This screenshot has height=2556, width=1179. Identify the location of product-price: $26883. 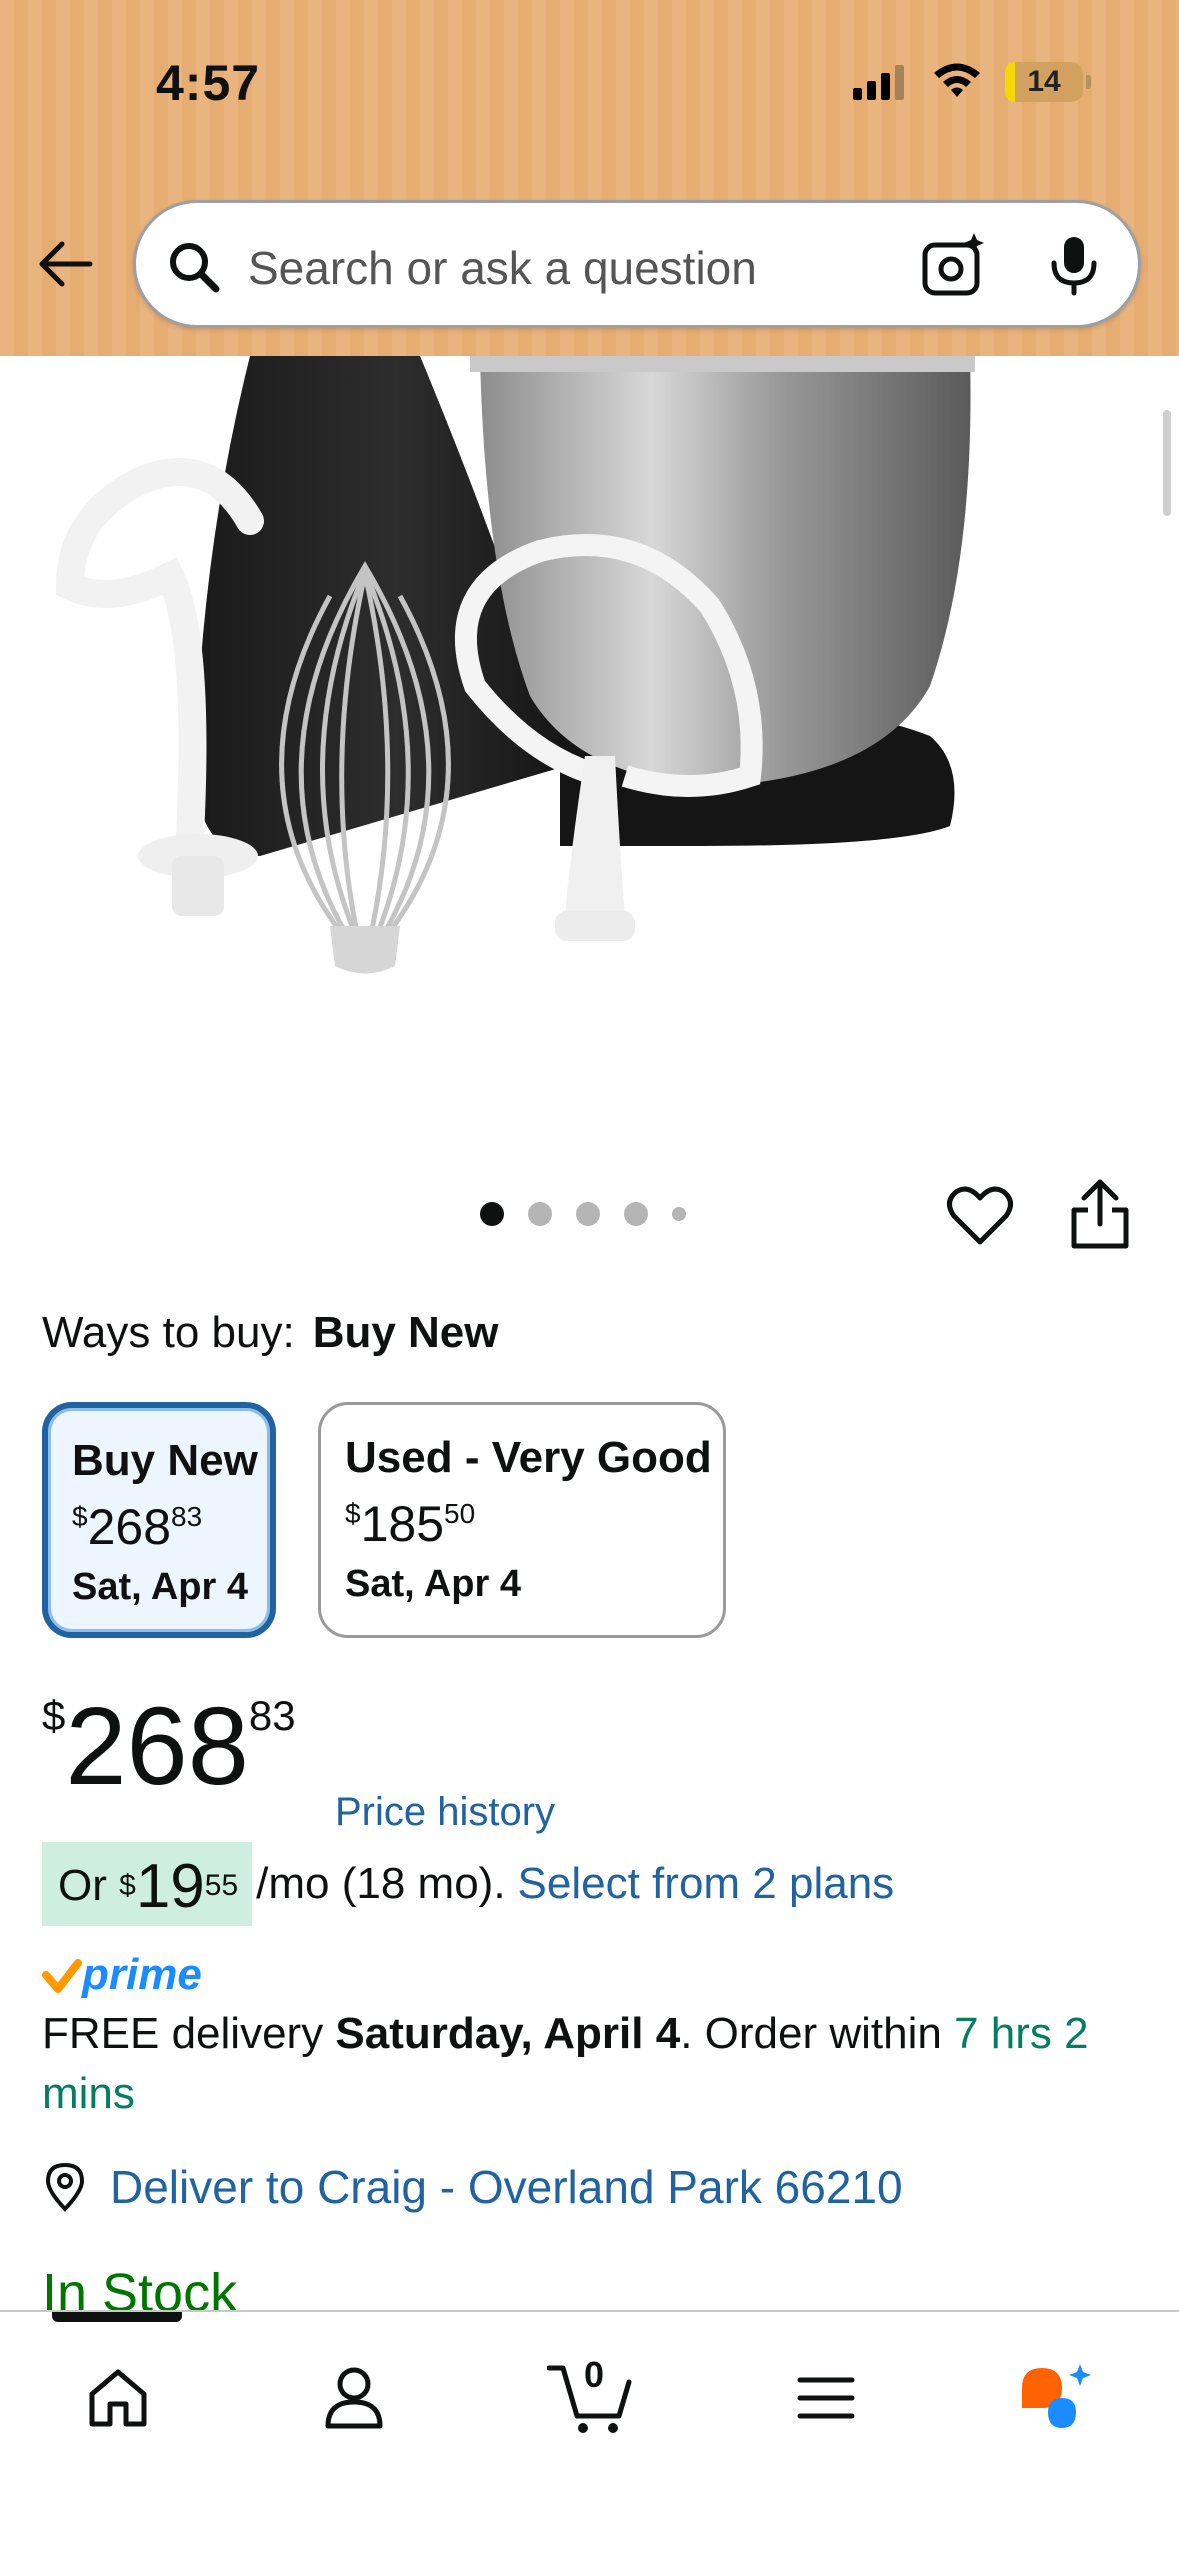
(169, 1746).